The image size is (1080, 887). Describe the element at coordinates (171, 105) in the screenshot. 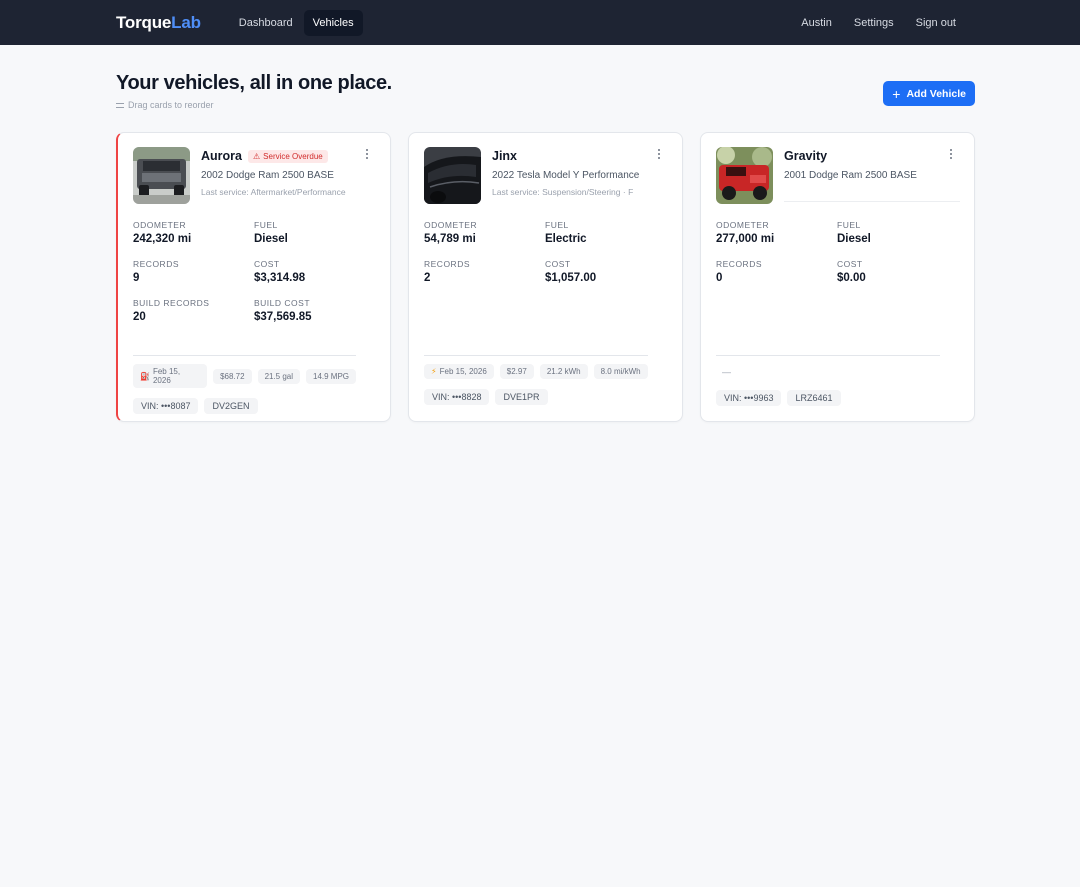

I see `drag-hint-text: Drag cards to reorder` at that location.